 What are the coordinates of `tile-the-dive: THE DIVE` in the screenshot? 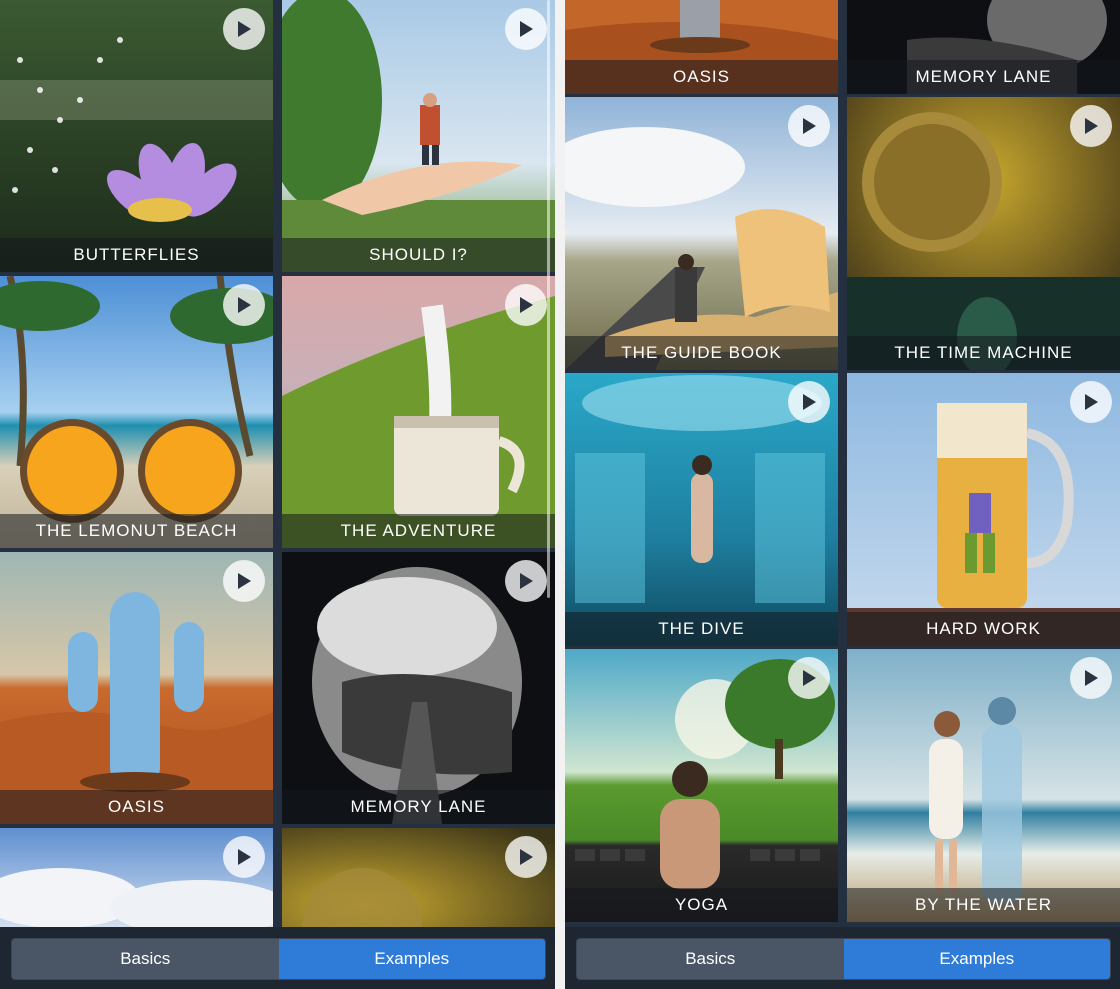 It's located at (701, 509).